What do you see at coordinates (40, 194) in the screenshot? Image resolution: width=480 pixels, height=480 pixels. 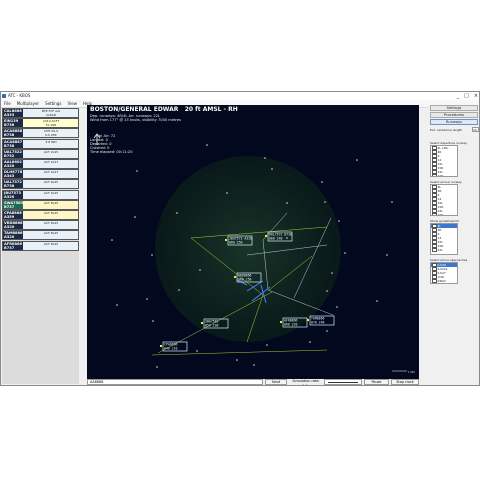 I see `flight-strip: JBU7573 A320 ACT 9L25` at bounding box center [40, 194].